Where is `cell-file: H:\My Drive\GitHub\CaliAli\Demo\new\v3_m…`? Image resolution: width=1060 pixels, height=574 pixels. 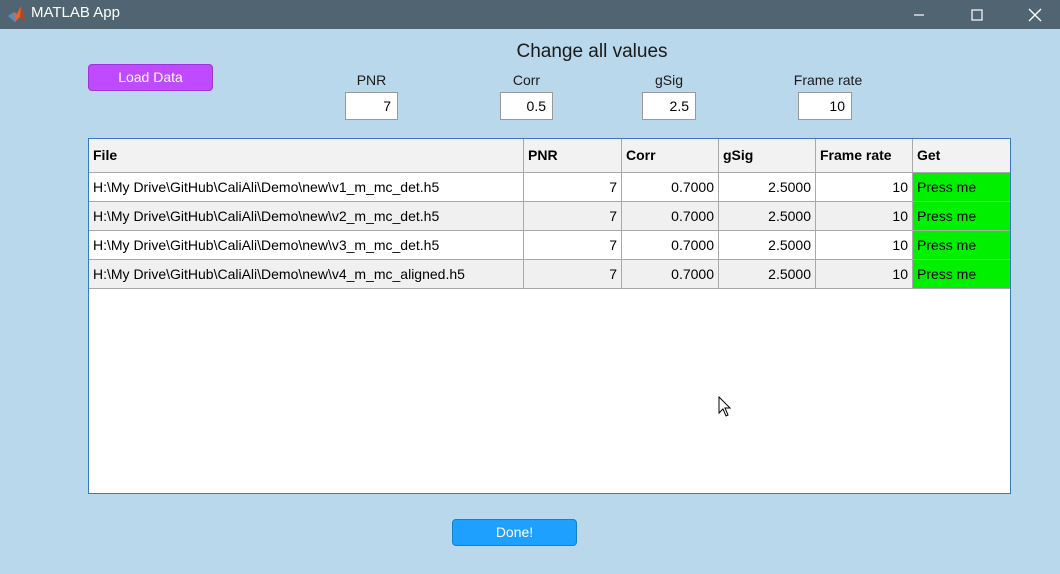 cell-file: H:\My Drive\GitHub\CaliAli\Demo\new\v3_m… is located at coordinates (306, 245).